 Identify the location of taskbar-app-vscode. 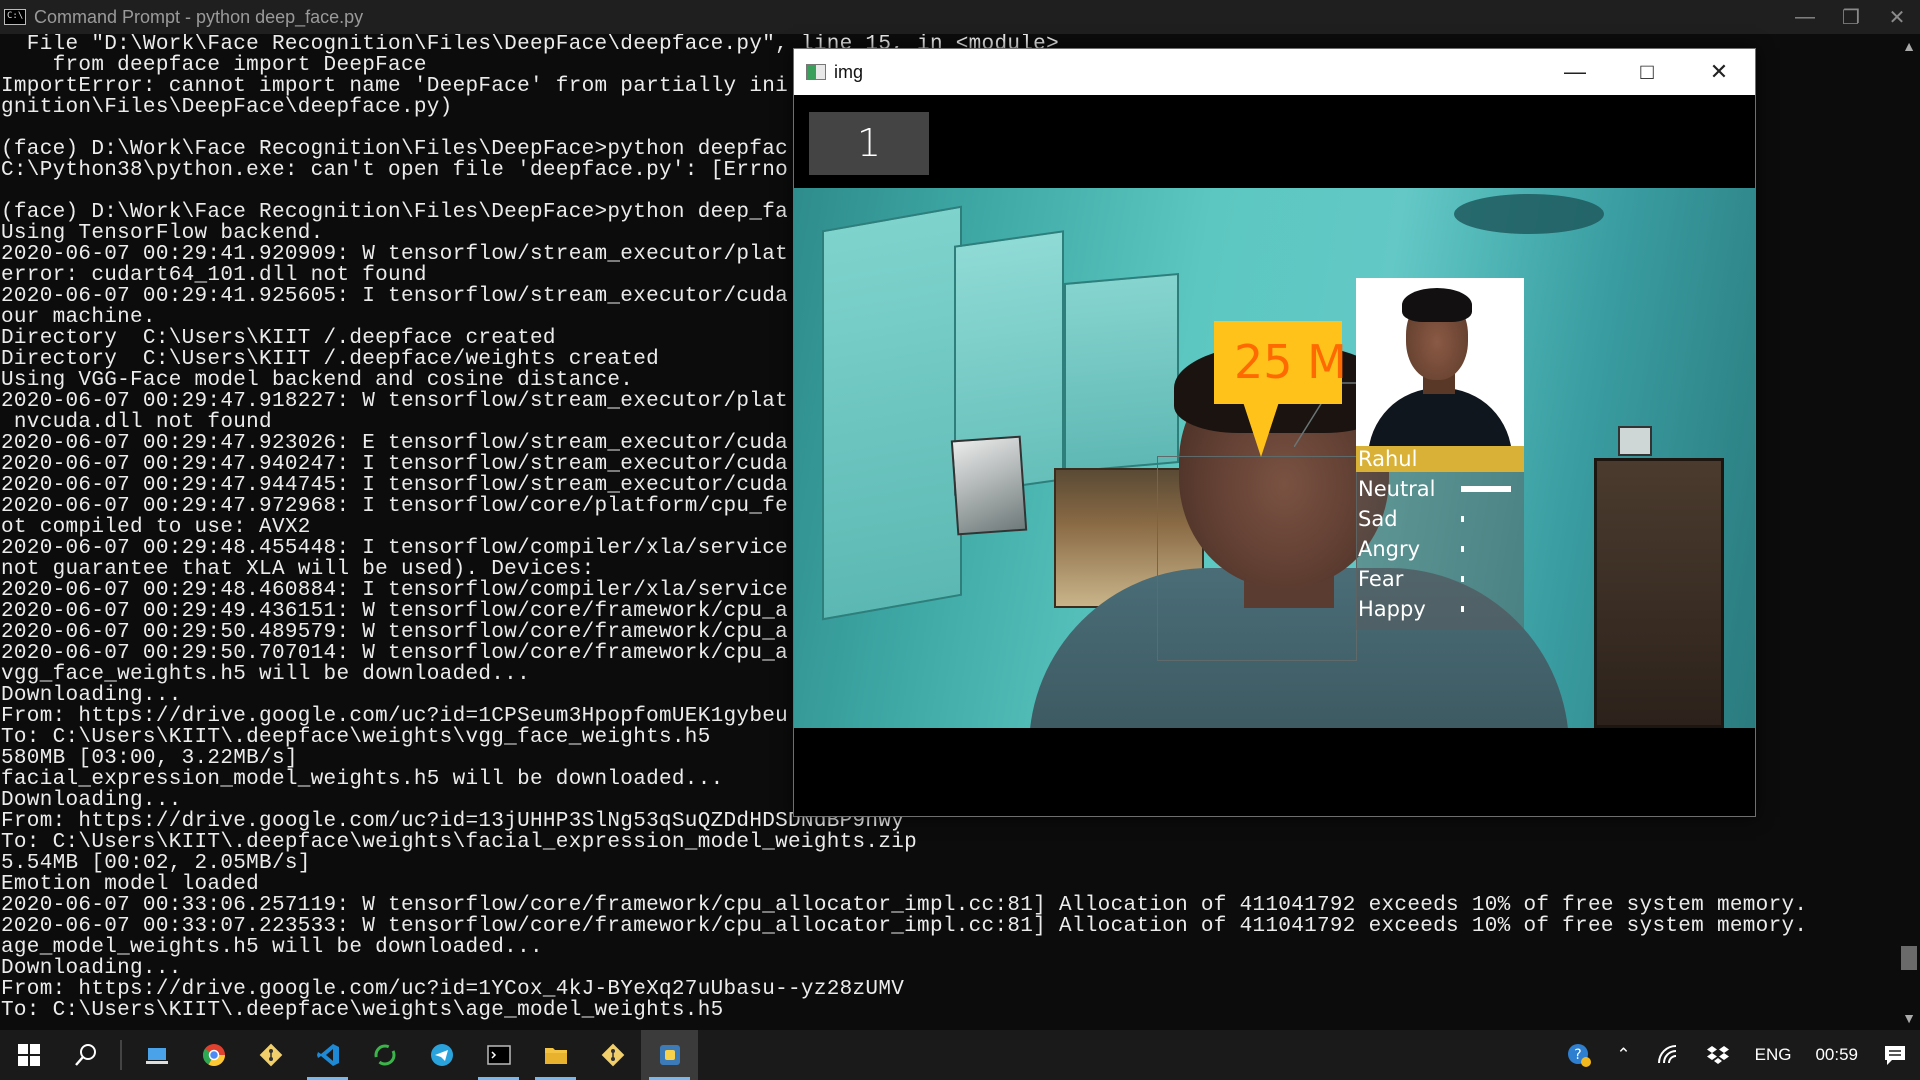
(327, 1055).